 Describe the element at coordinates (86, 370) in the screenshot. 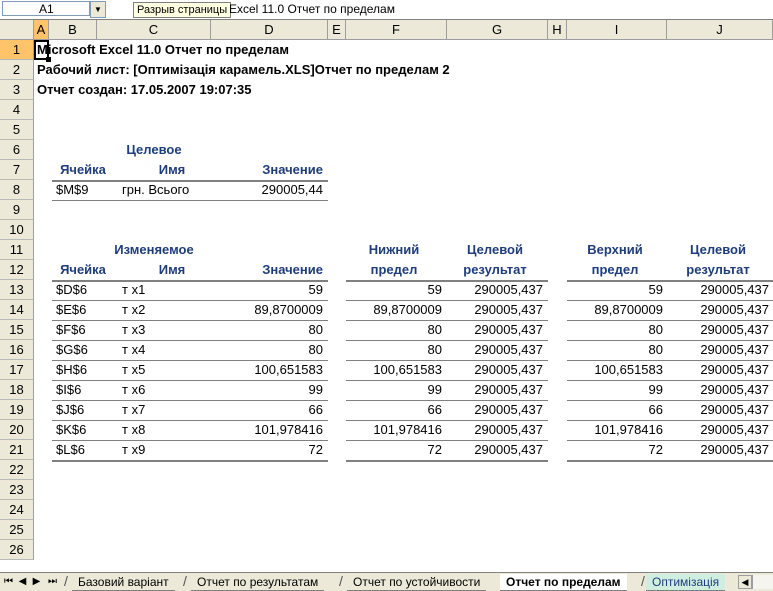

I see `var-row-cell: $H$6` at that location.